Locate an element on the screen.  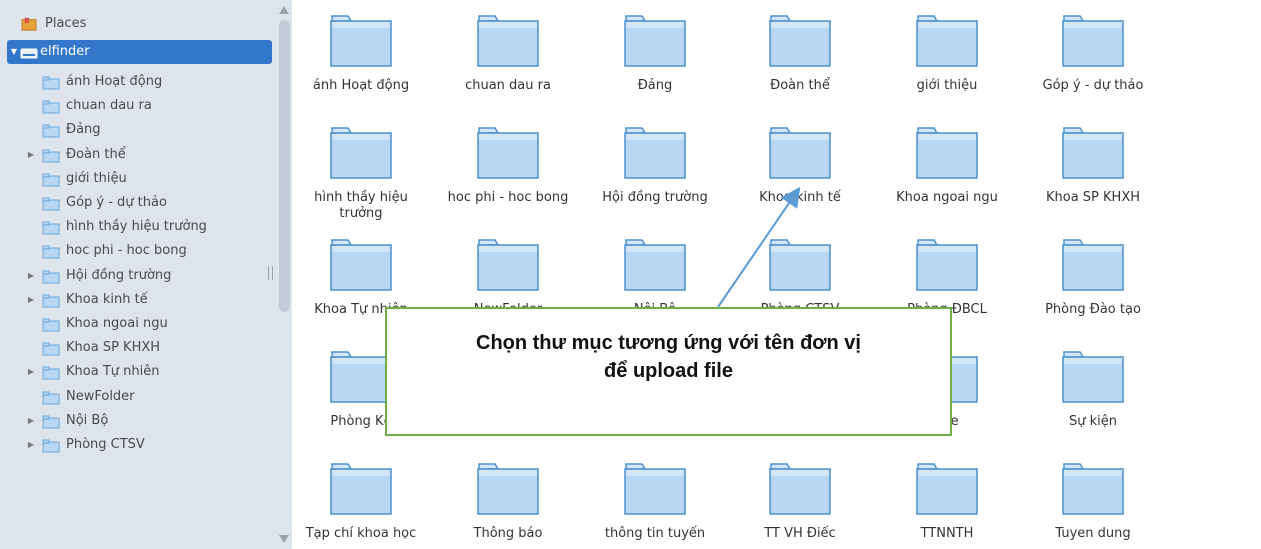
sidebar-item: ▶ Phòng CTSV is located at coordinates (135, 445).